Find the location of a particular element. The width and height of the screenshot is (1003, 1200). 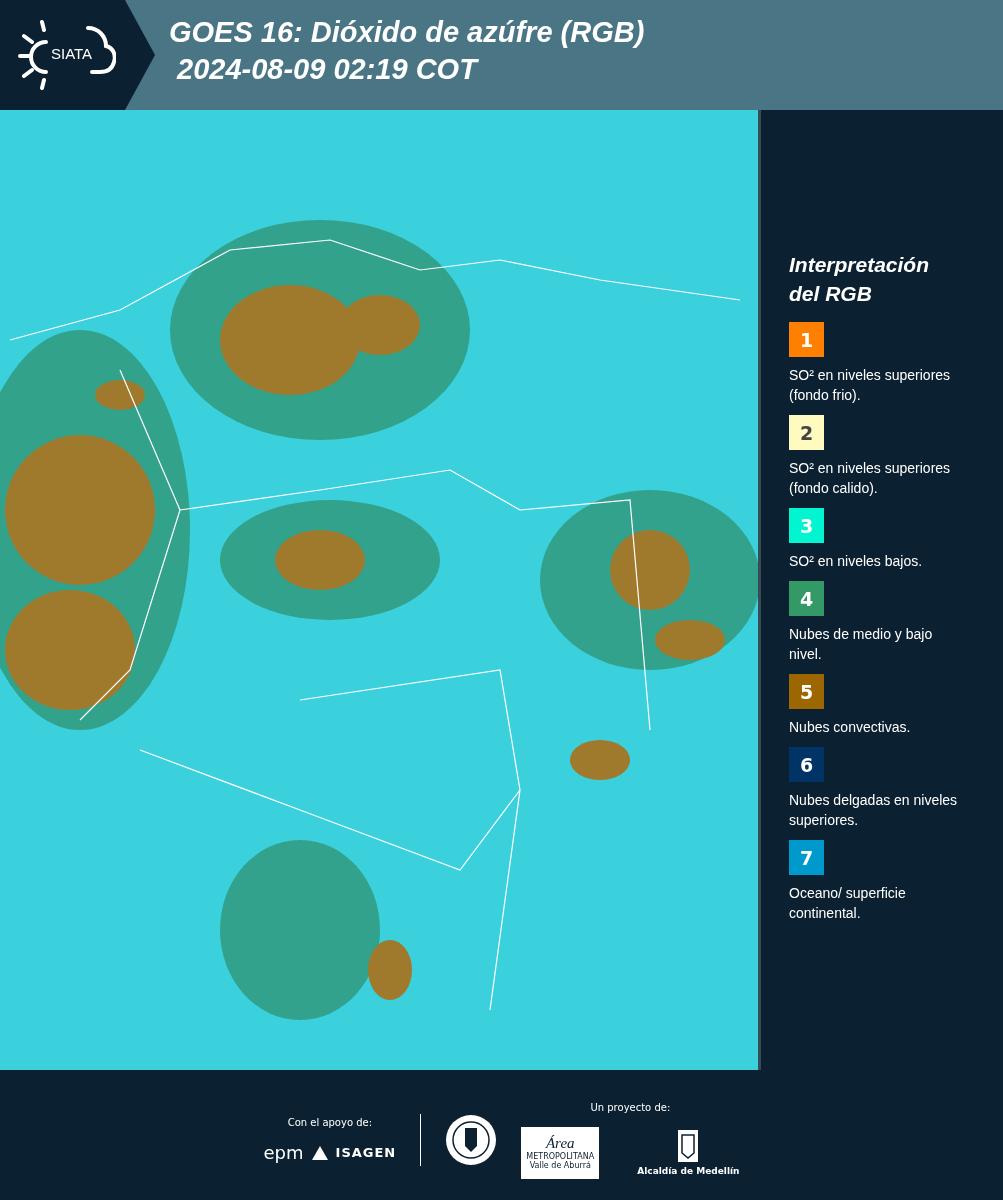

legend-swatch: 6 is located at coordinates (806, 764).